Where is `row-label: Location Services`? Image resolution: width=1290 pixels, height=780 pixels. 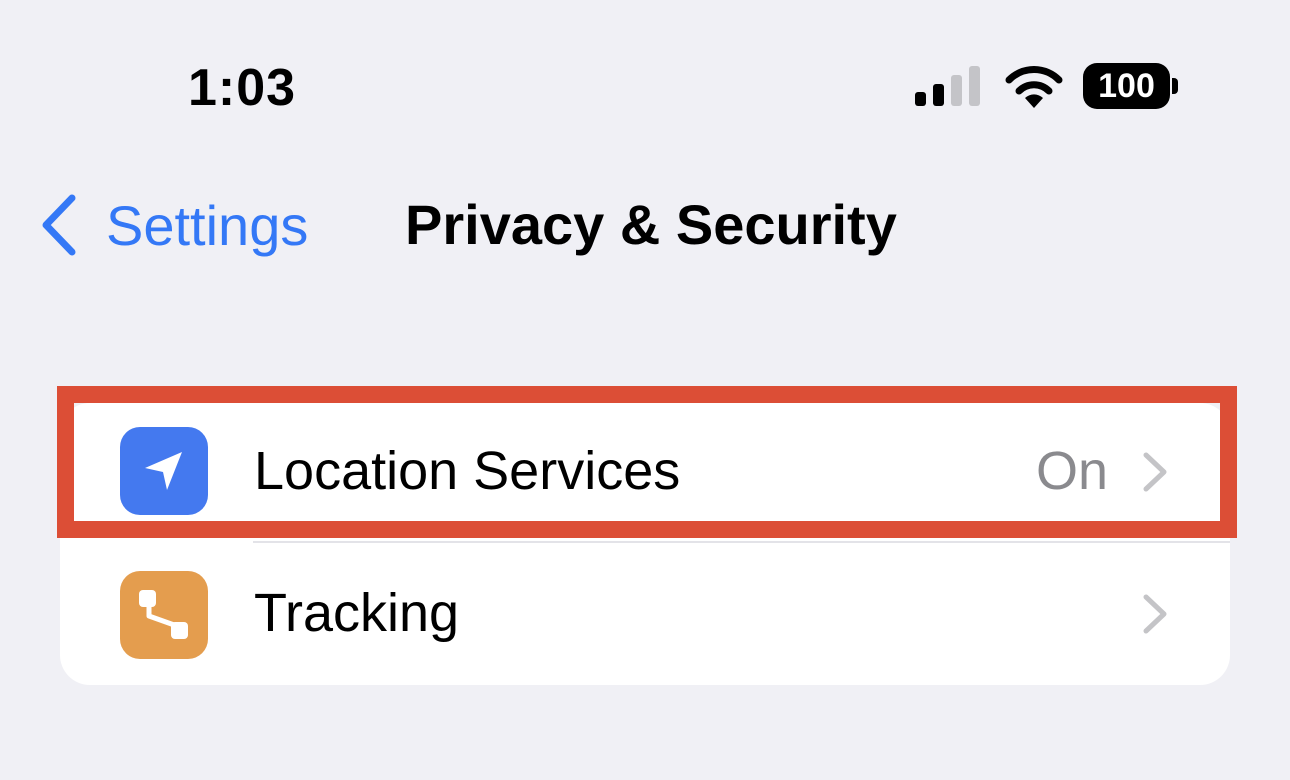
row-label: Location Services is located at coordinates (467, 471).